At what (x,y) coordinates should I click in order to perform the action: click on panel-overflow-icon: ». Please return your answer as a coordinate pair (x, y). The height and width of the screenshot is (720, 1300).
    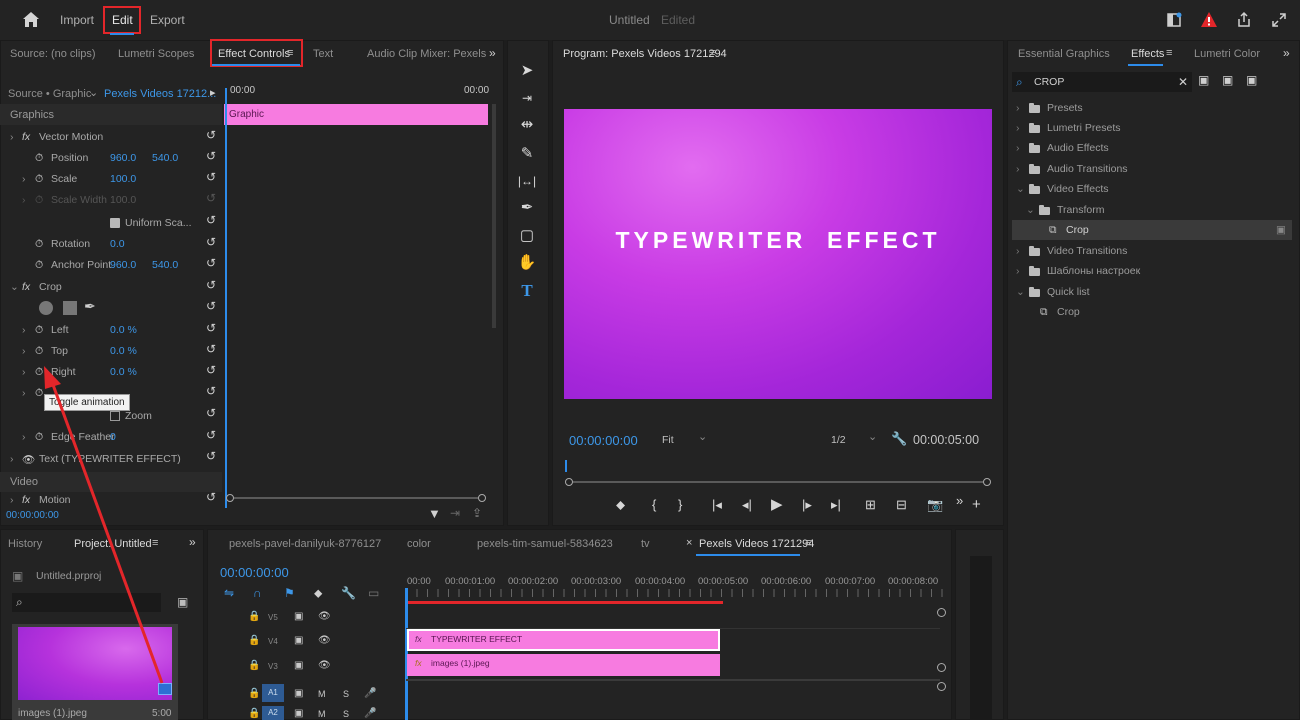
    Looking at the image, I should click on (492, 53).